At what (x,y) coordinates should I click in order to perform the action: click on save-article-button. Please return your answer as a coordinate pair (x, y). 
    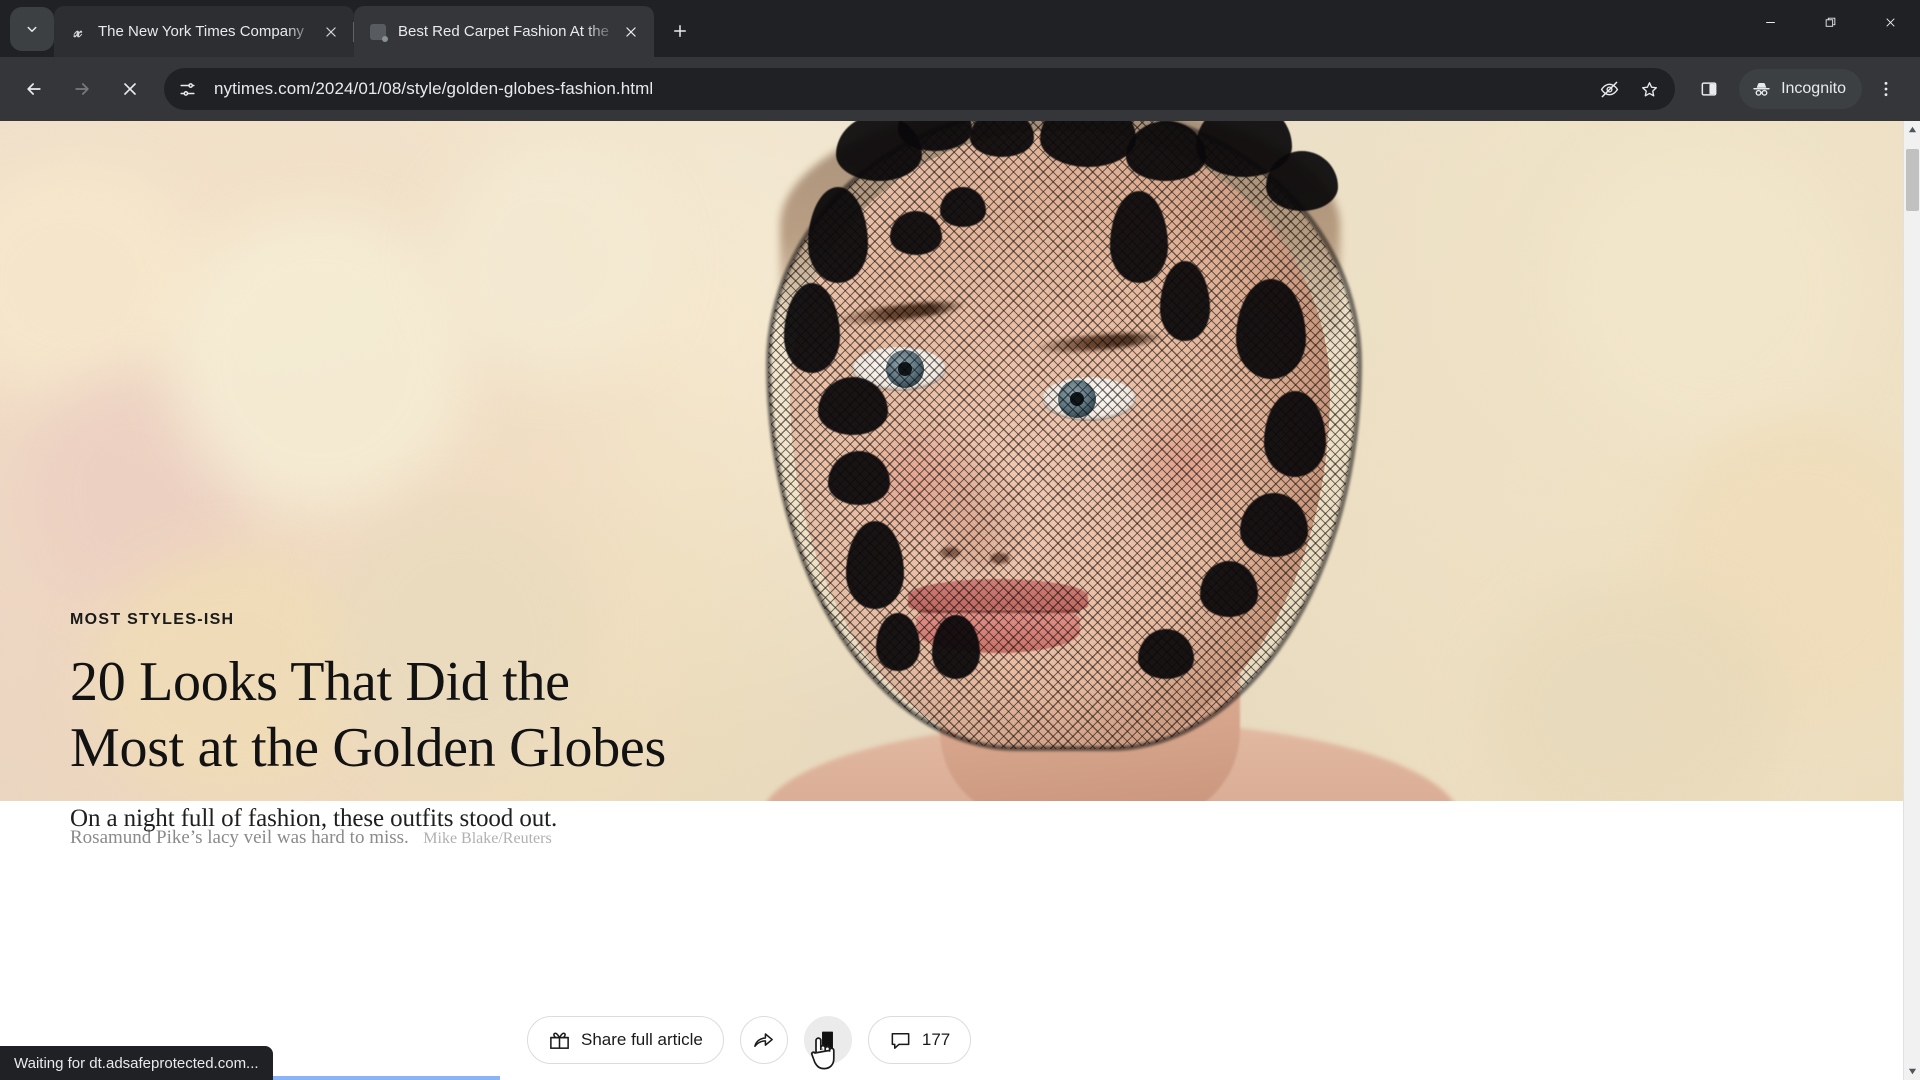
    Looking at the image, I should click on (827, 1040).